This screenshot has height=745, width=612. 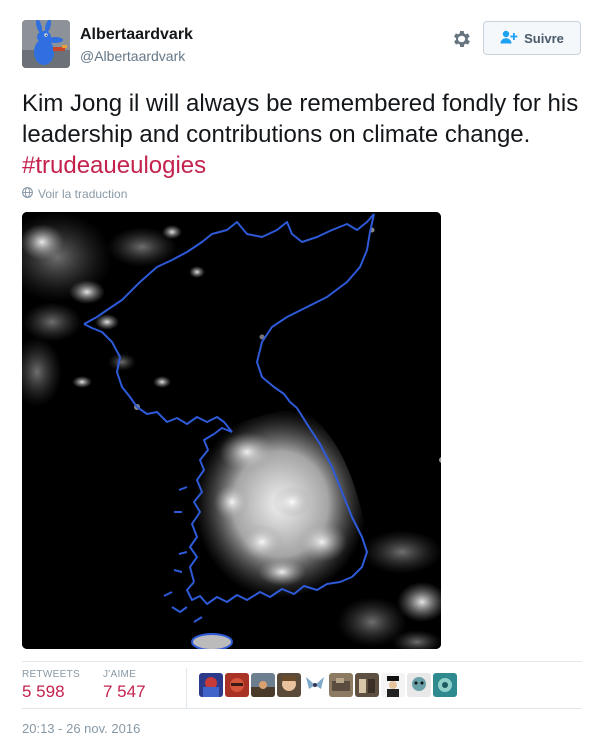 I want to click on globe-icon, so click(x=27, y=194).